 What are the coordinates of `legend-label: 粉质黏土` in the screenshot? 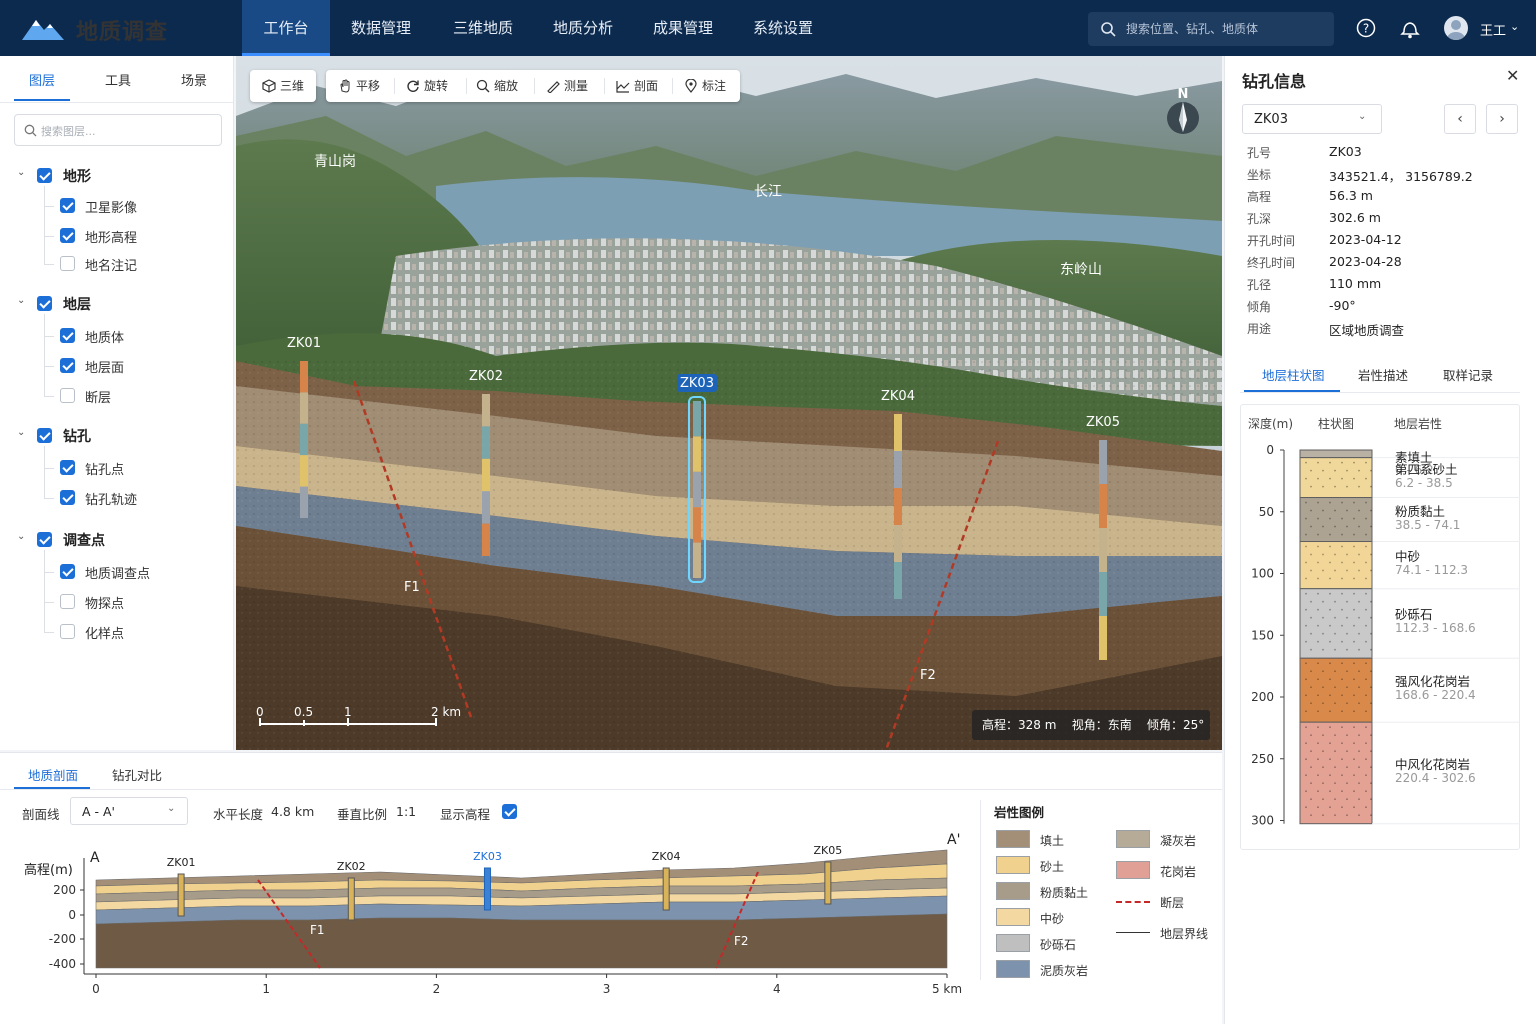 It's located at (1064, 893).